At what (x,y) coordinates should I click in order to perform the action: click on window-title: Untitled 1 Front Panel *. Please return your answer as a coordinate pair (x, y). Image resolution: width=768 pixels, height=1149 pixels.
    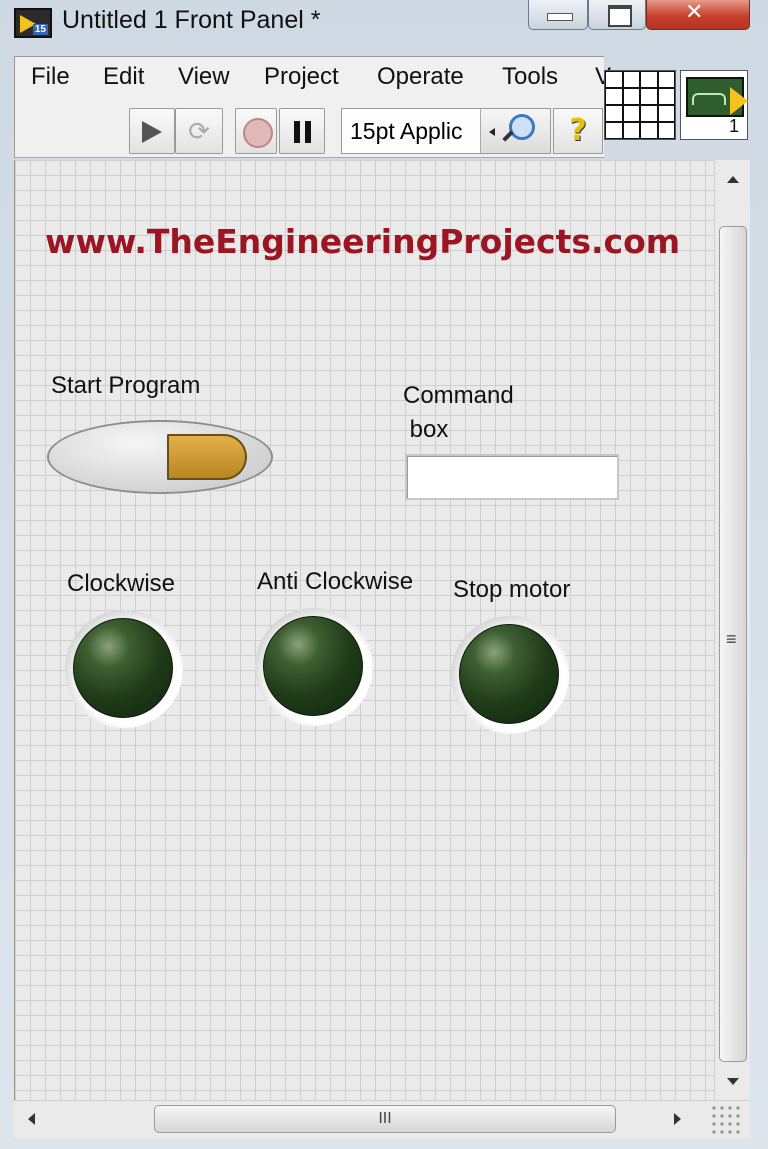
    Looking at the image, I should click on (191, 20).